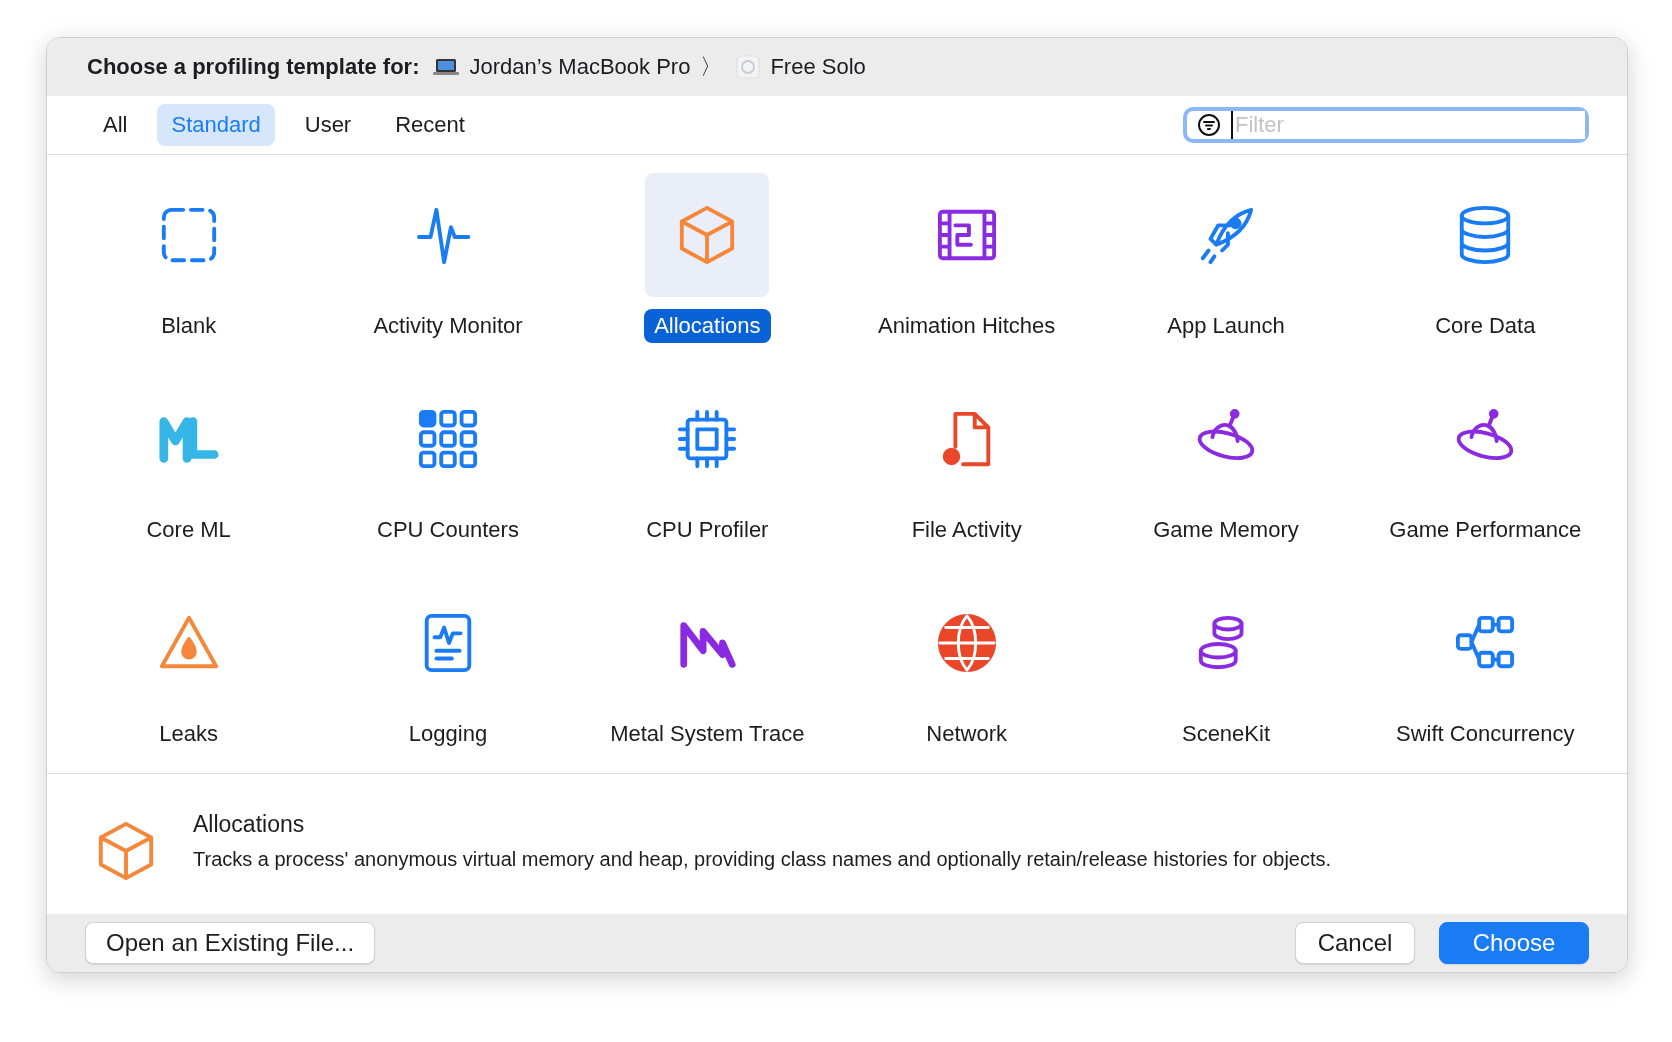  Describe the element at coordinates (1485, 326) in the screenshot. I see `template-label: Core Data` at that location.